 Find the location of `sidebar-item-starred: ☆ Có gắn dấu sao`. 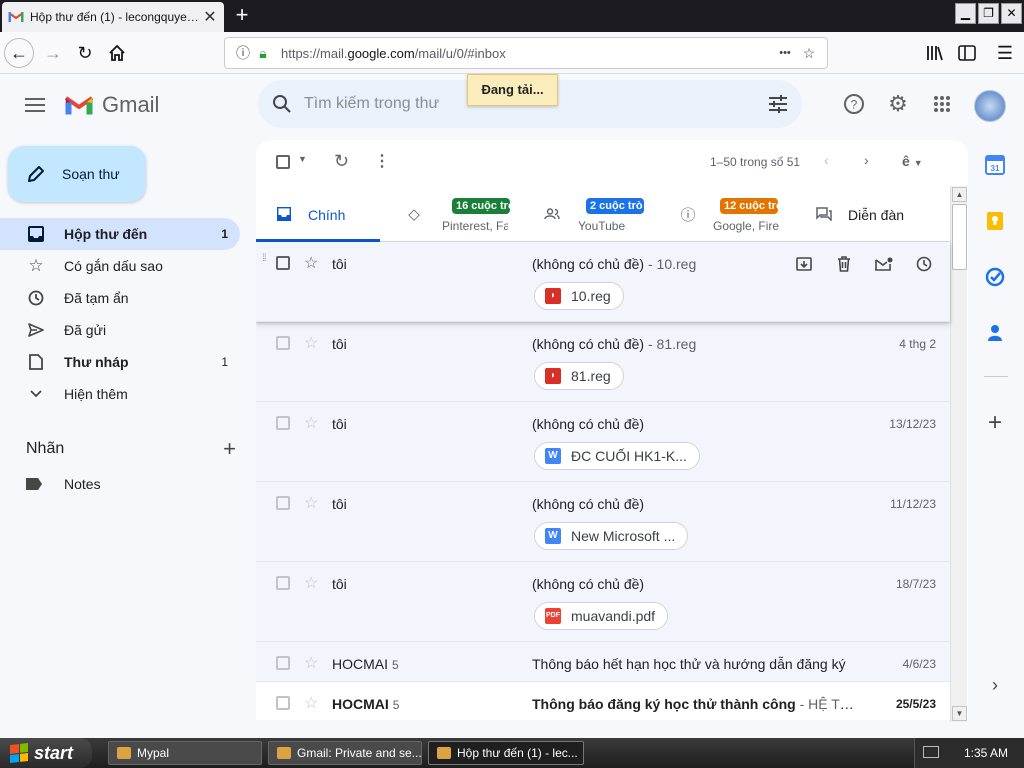

sidebar-item-starred: ☆ Có gắn dấu sao is located at coordinates (120, 266).